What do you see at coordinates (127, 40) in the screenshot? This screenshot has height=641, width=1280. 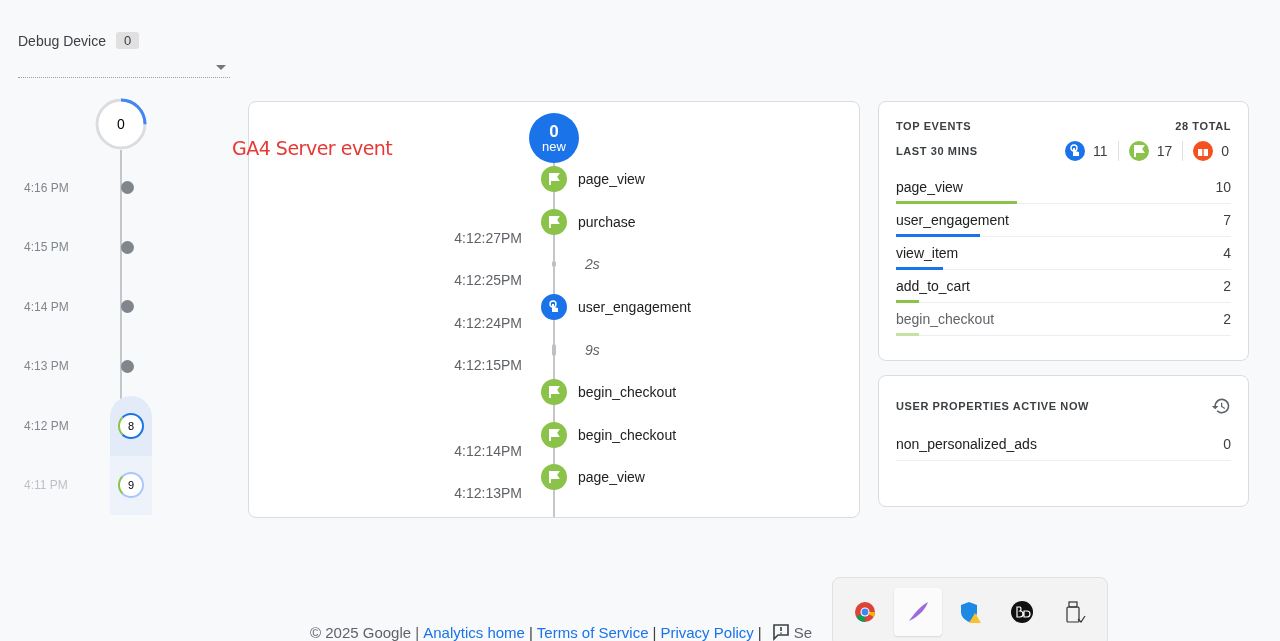 I see `device-count: 0` at bounding box center [127, 40].